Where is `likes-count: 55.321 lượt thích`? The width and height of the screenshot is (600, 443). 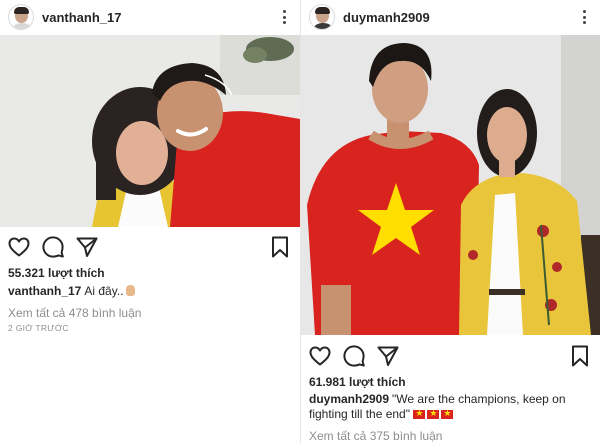
likes-count: 55.321 lượt thích is located at coordinates (56, 273).